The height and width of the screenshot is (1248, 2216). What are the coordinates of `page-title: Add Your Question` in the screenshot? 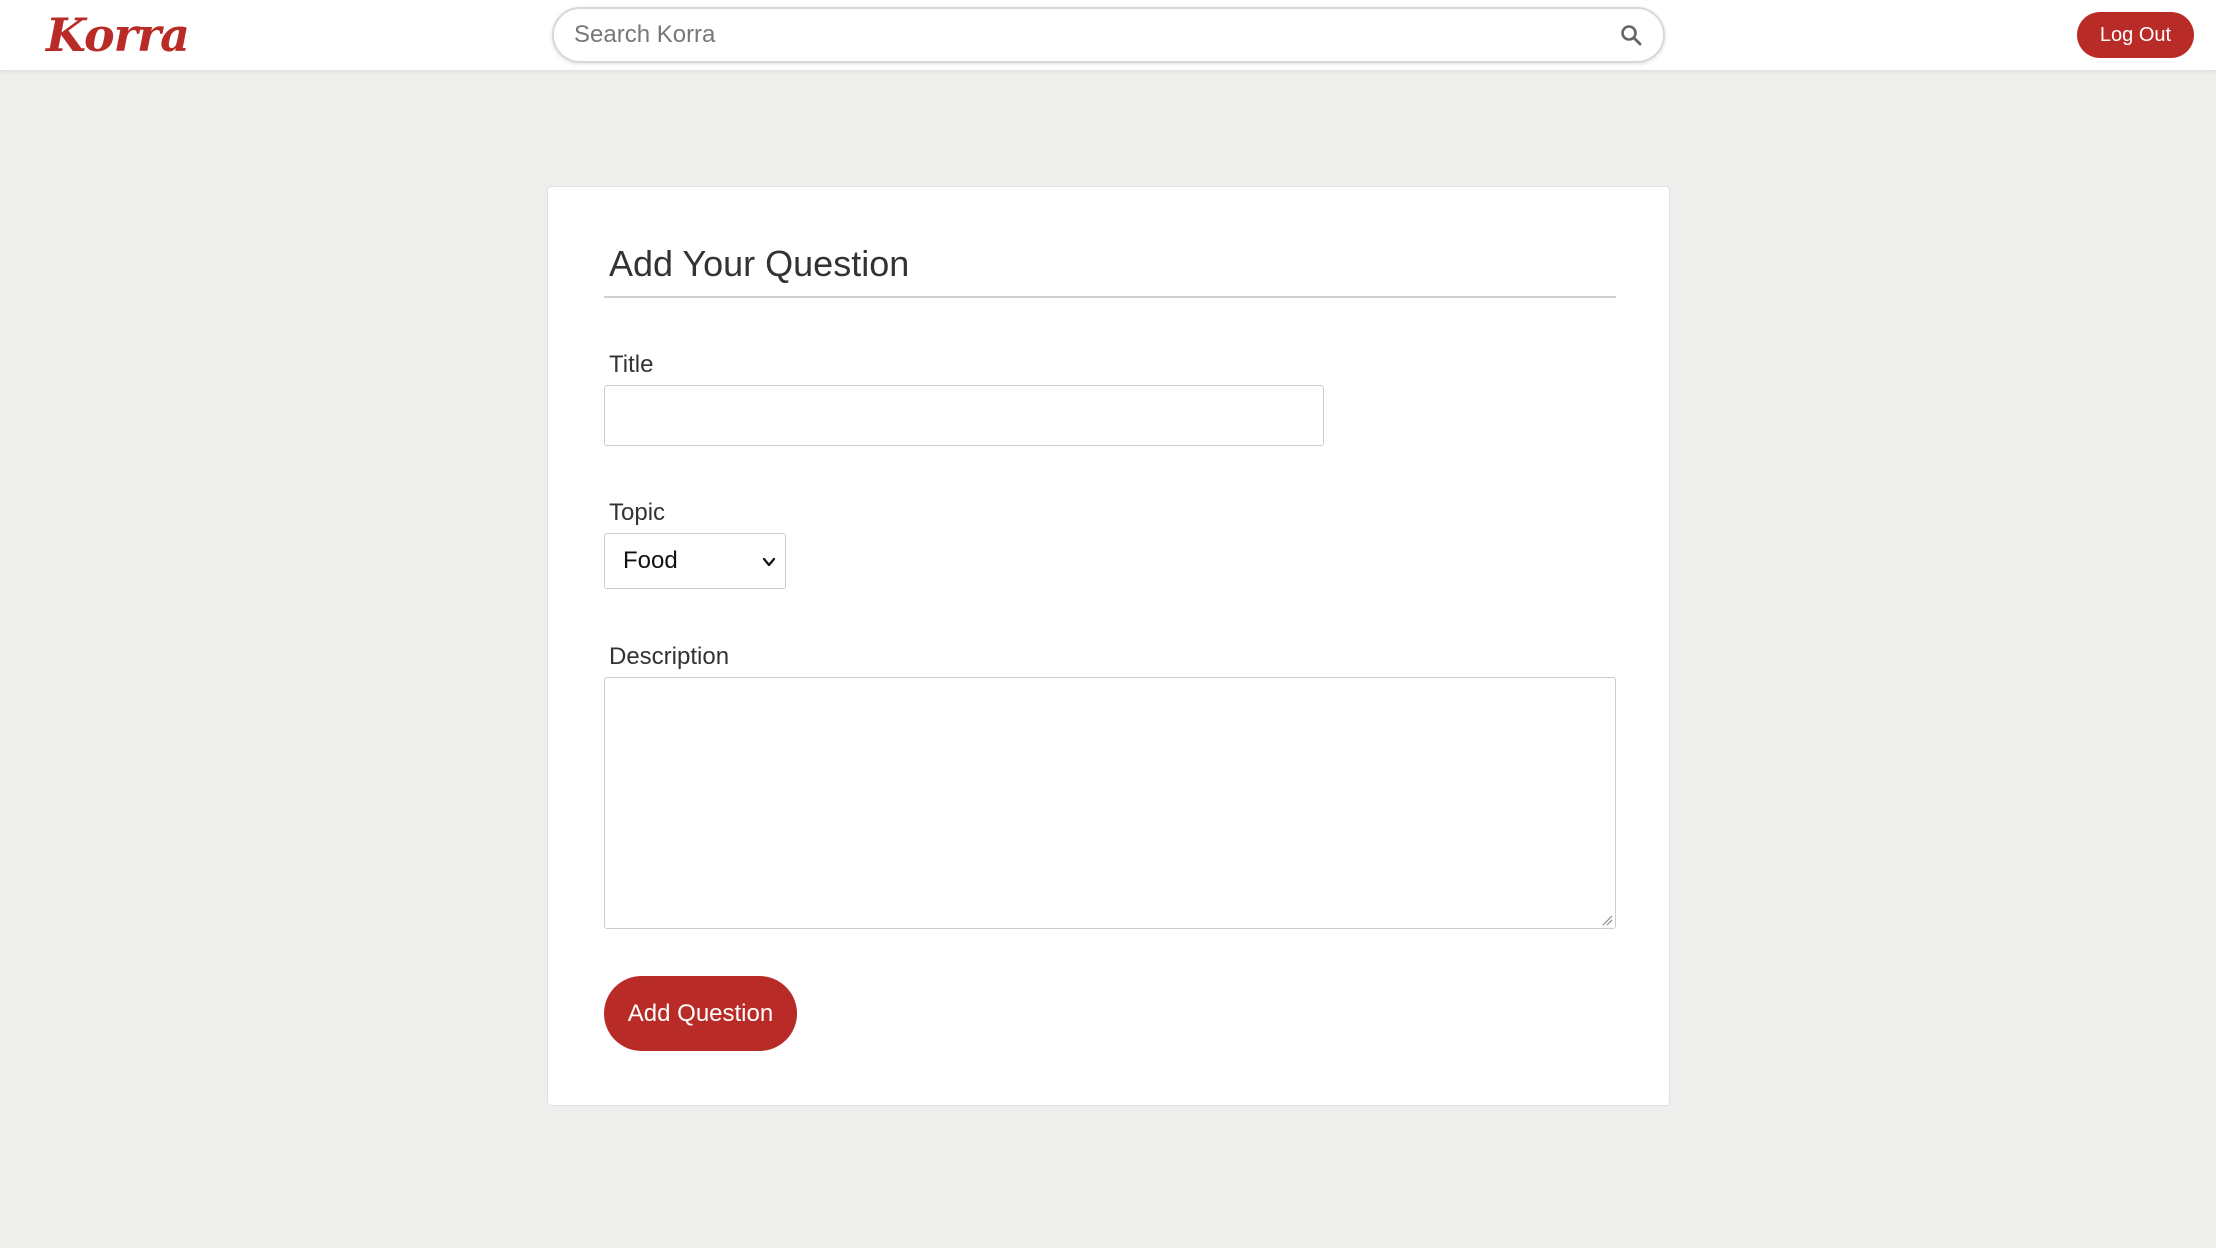 It's located at (759, 263).